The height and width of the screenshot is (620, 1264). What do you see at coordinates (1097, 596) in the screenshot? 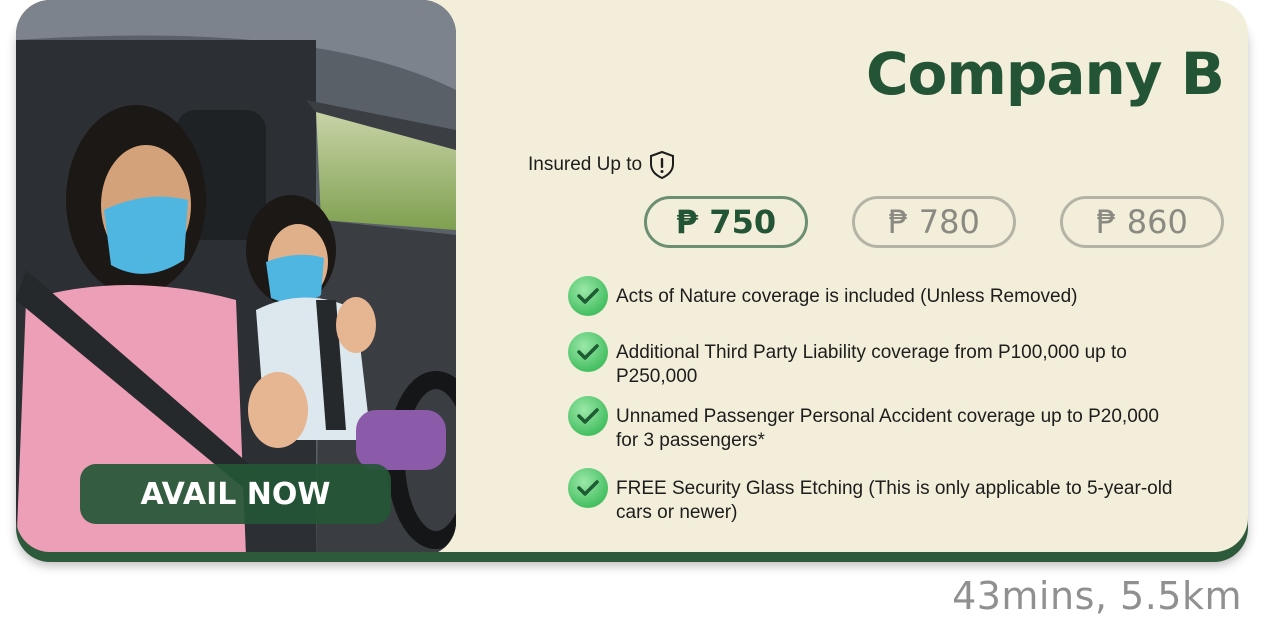
I see `eta-distance-text: 43mins, 5.5km` at bounding box center [1097, 596].